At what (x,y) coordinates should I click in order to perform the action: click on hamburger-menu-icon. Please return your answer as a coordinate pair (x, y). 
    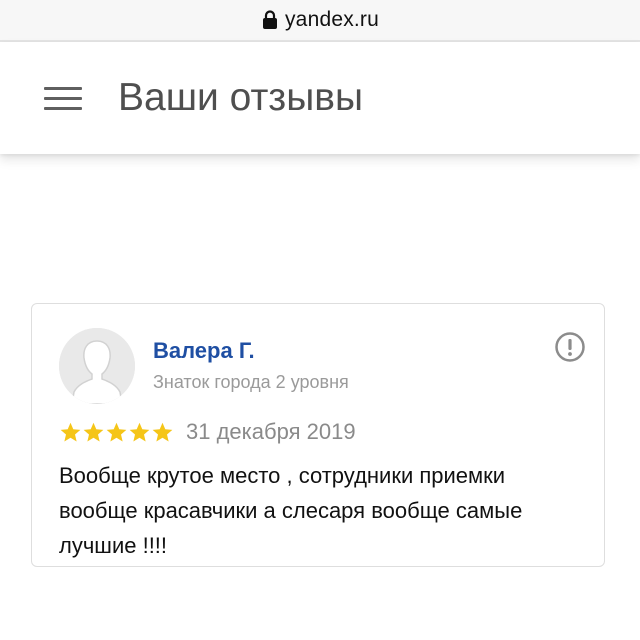
    Looking at the image, I should click on (63, 99).